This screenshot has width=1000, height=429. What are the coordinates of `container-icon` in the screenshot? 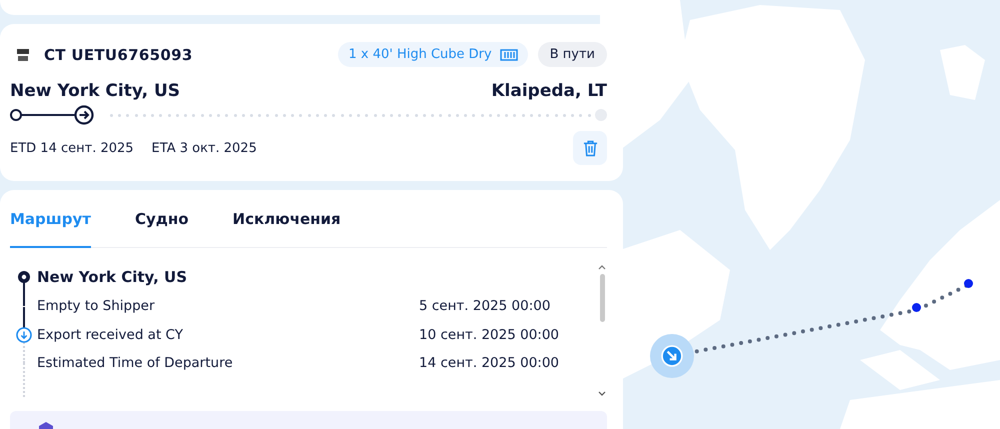 It's located at (509, 54).